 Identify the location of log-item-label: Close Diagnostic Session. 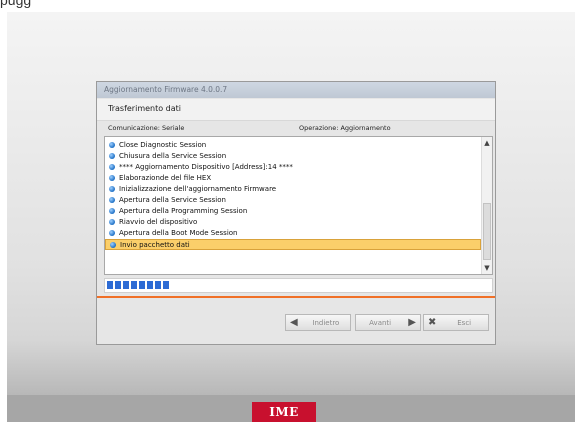
(163, 145).